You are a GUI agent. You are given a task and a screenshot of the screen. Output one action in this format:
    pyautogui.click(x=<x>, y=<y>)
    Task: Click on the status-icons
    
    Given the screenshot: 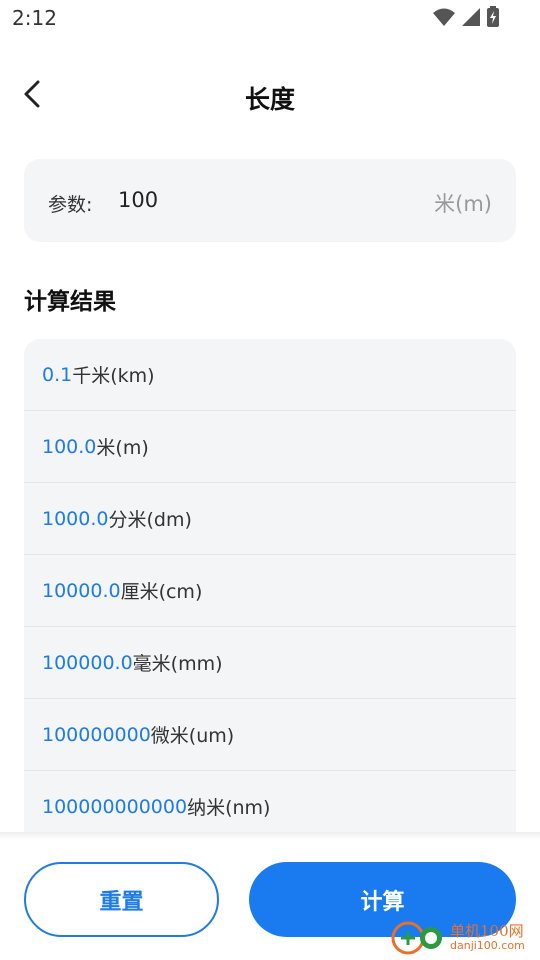 What is the action you would take?
    pyautogui.click(x=466, y=19)
    